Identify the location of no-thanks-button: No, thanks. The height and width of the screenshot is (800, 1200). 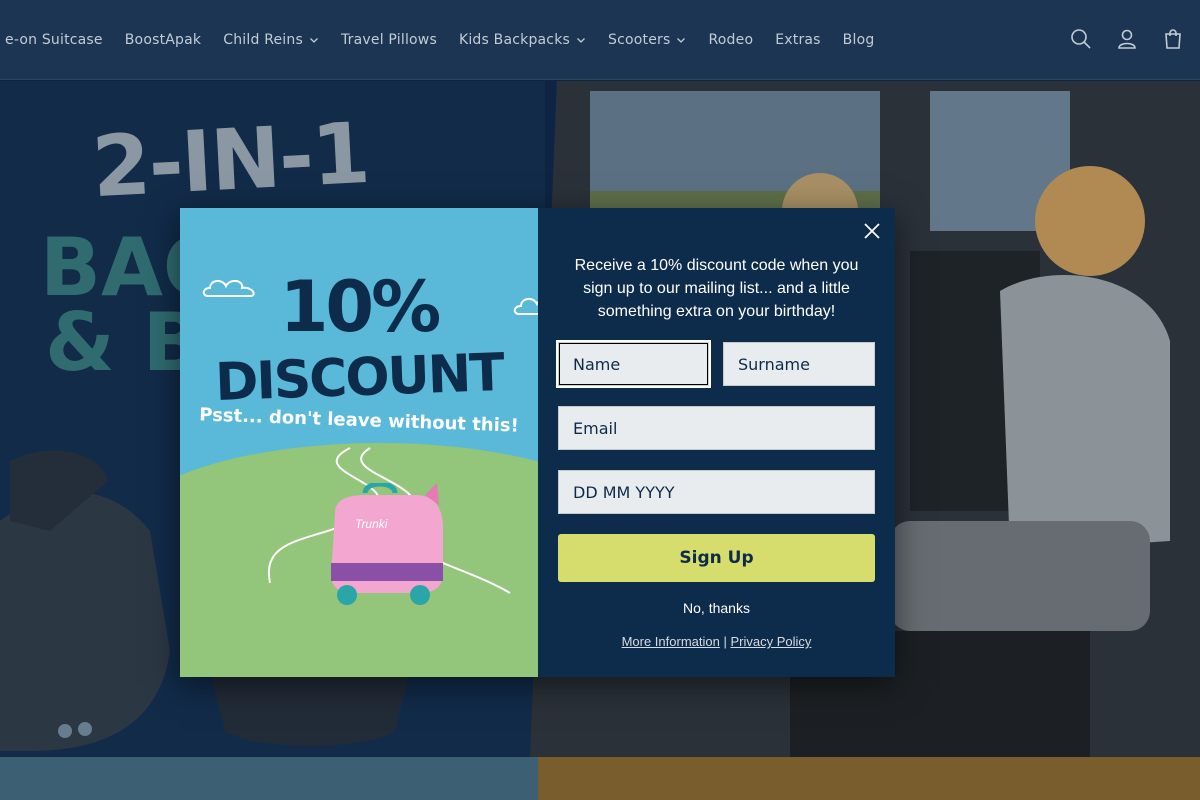
(716, 608).